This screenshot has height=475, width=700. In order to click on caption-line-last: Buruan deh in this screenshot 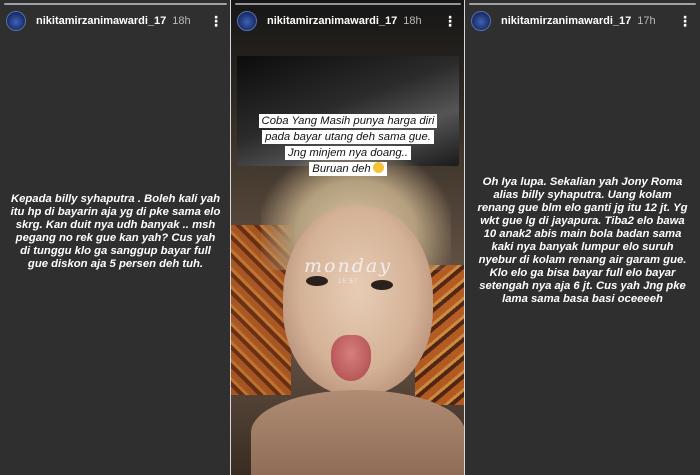, I will do `click(348, 169)`.